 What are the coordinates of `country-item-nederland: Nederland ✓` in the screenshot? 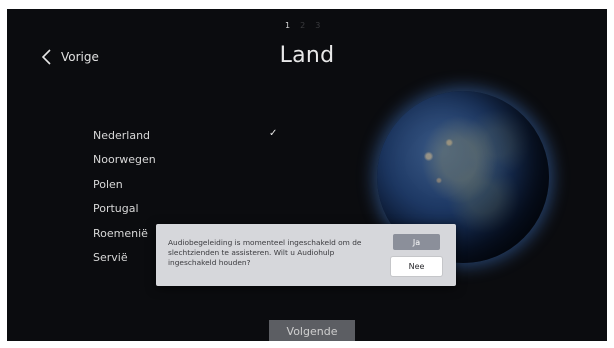 It's located at (193, 135).